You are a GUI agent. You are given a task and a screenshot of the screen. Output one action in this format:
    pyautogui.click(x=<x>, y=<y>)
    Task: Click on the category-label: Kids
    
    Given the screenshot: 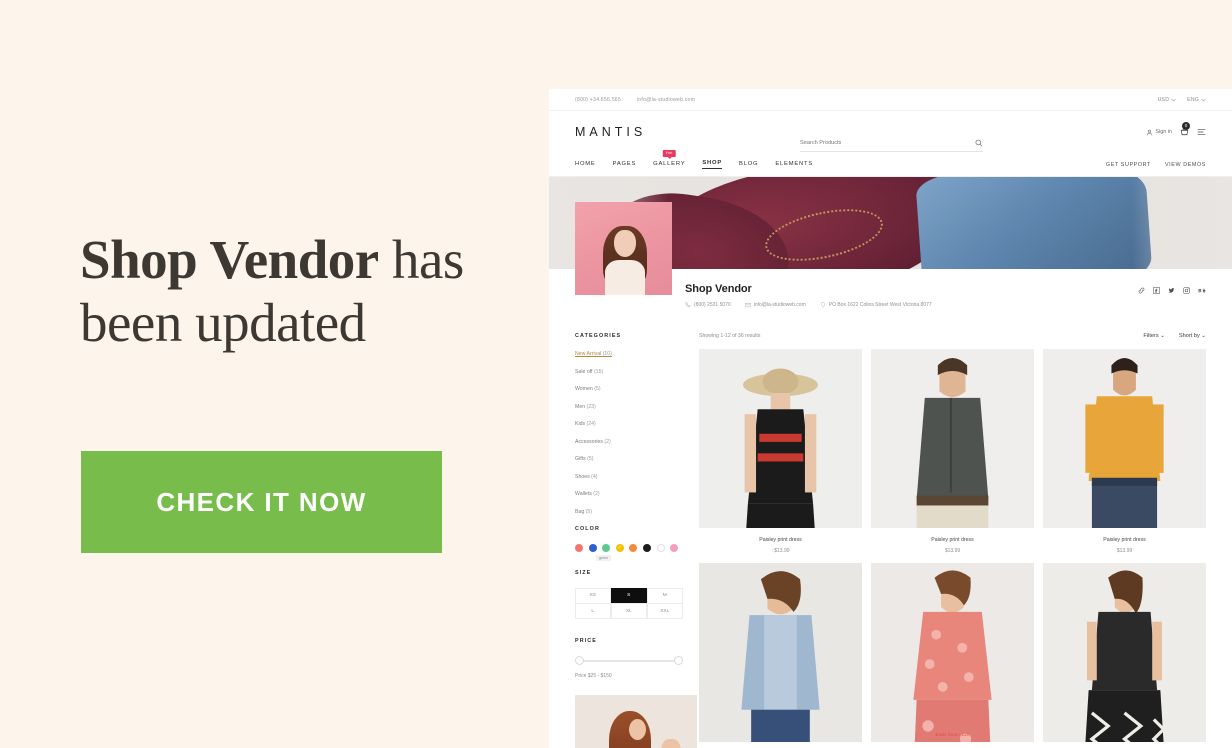 What is the action you would take?
    pyautogui.click(x=580, y=424)
    